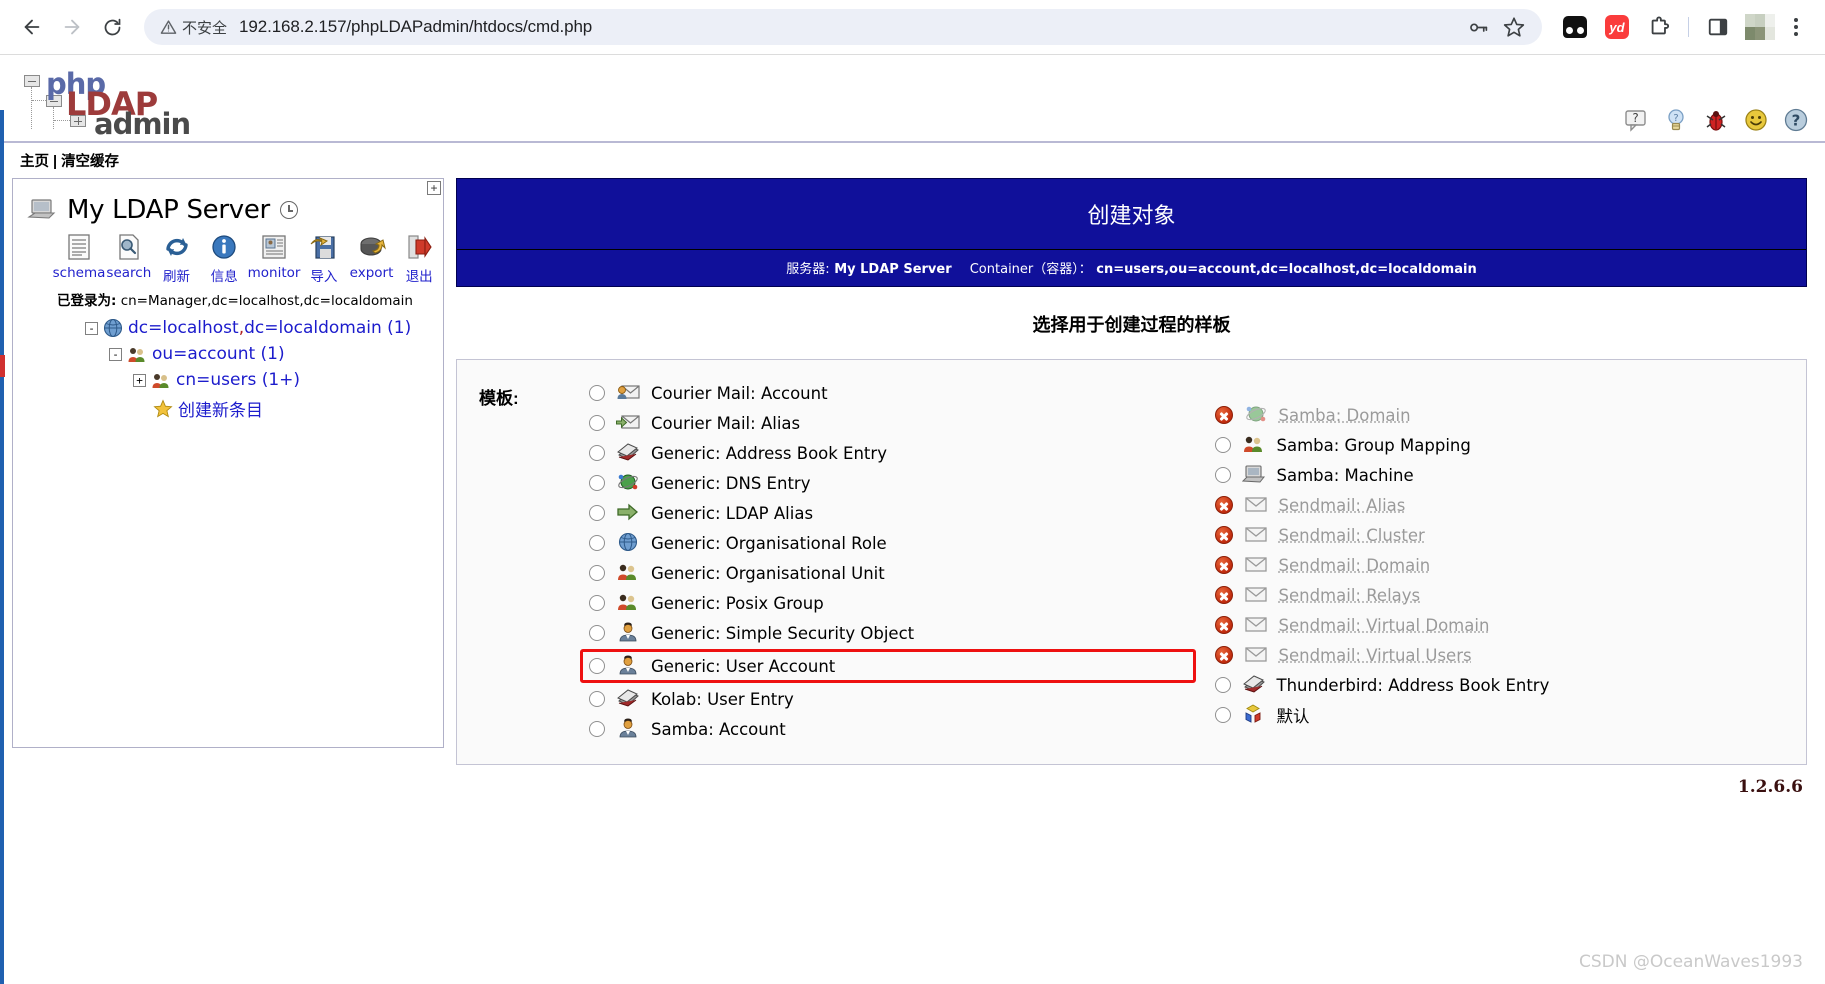 Image resolution: width=1825 pixels, height=984 pixels. I want to click on template-option-generic-organisational-unit: Generic: Organisational Unit, so click(888, 573).